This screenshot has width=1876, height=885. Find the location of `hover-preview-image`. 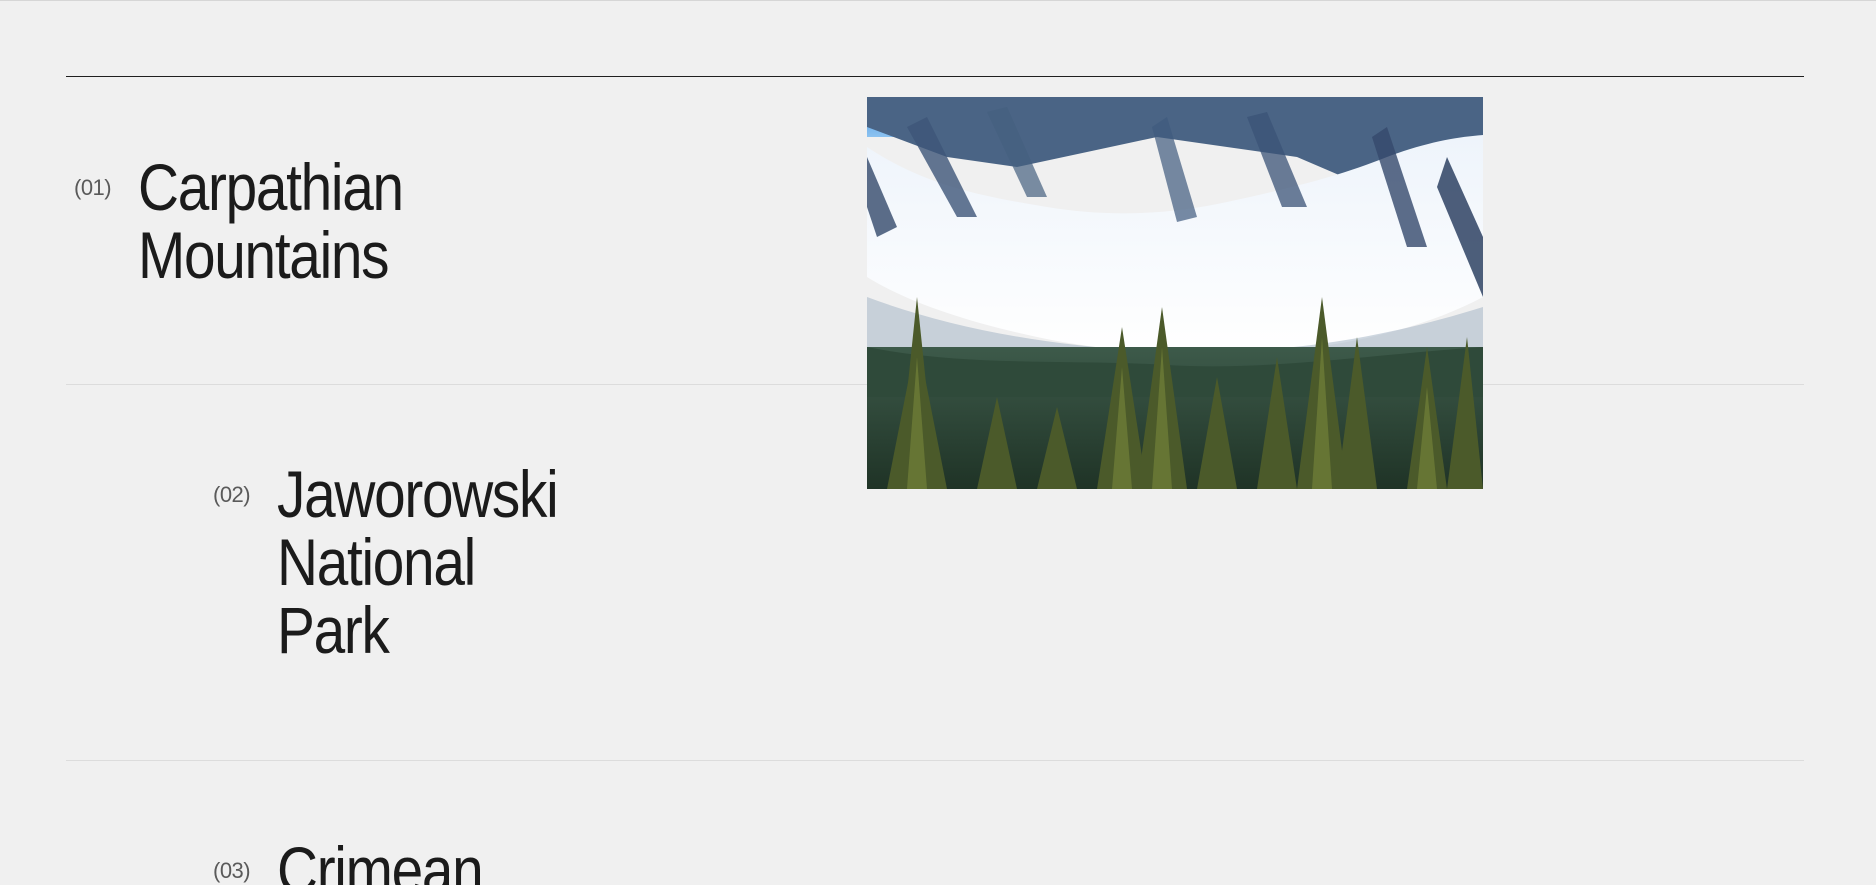

hover-preview-image is located at coordinates (1175, 293).